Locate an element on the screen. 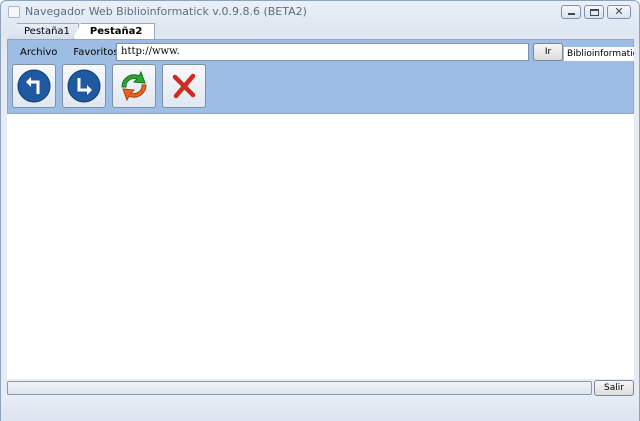  refresh-button is located at coordinates (134, 86).